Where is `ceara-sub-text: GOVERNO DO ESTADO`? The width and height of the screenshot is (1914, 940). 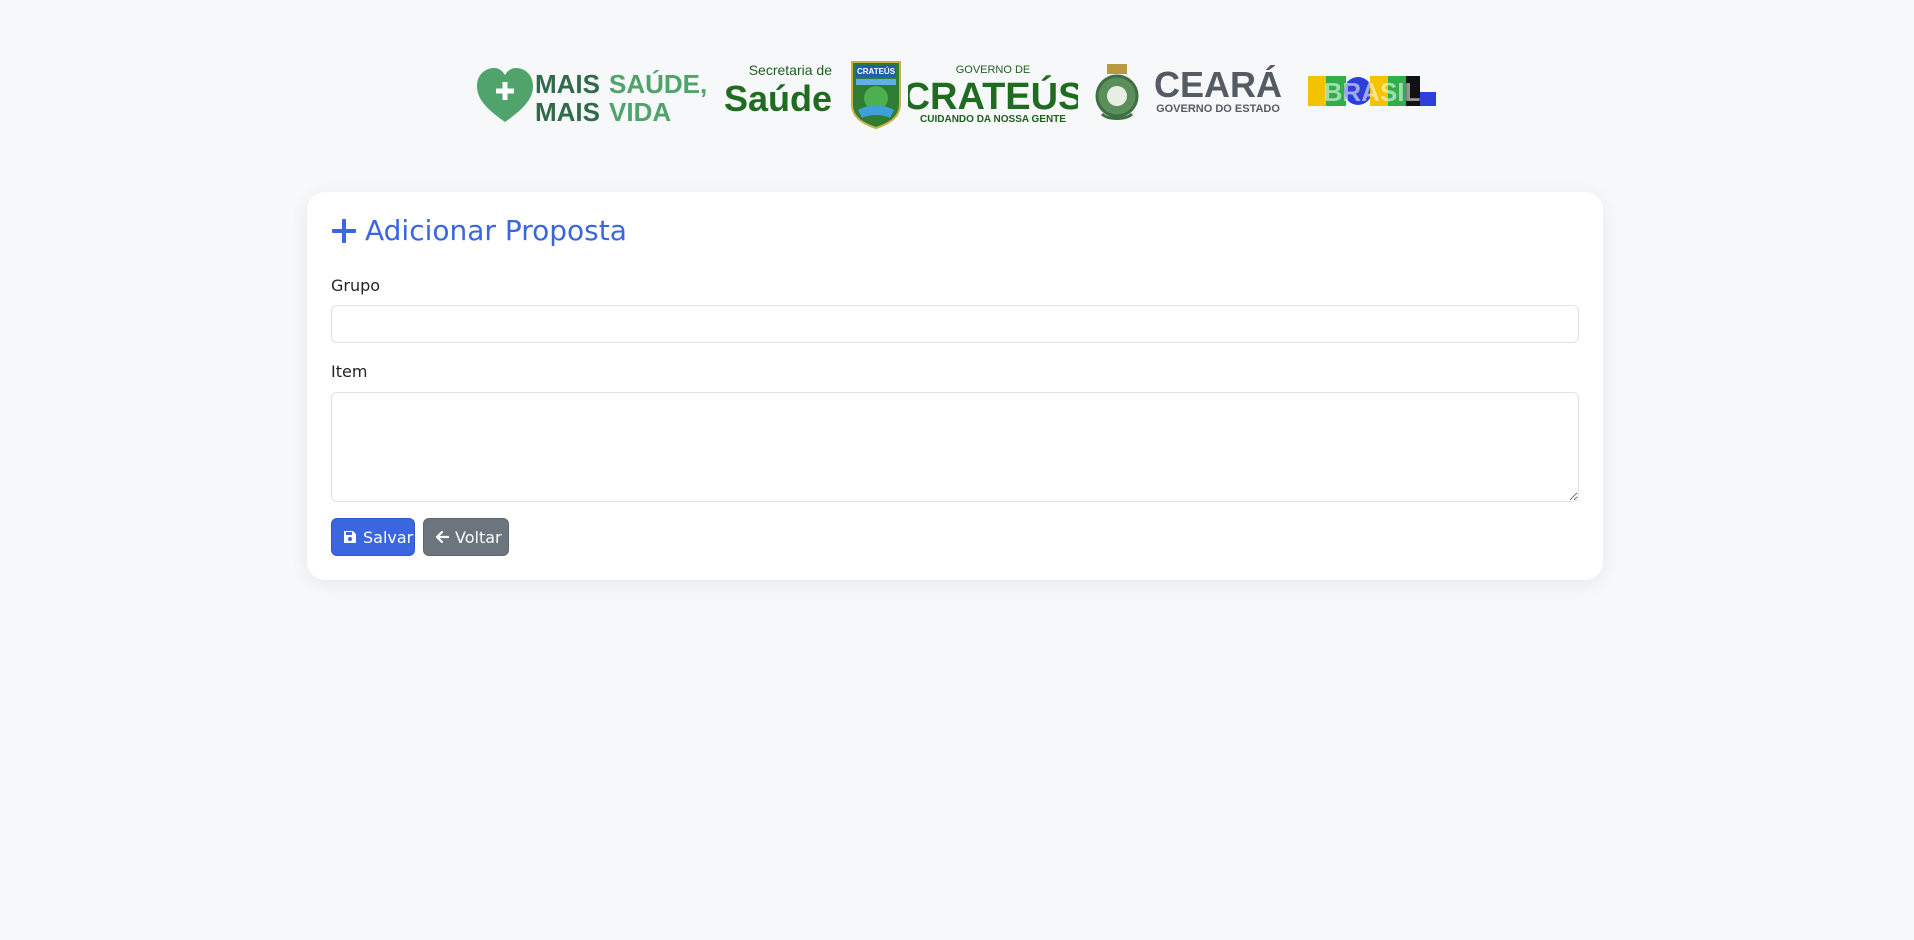 ceara-sub-text: GOVERNO DO ESTADO is located at coordinates (1218, 109).